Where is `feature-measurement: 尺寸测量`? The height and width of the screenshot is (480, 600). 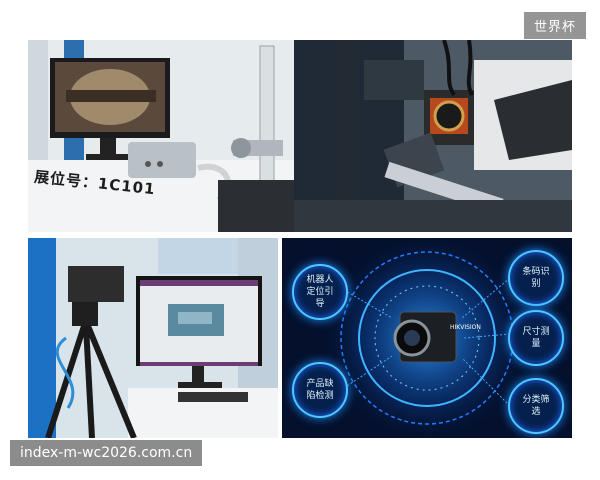
feature-measurement: 尺寸测量 is located at coordinates (536, 338).